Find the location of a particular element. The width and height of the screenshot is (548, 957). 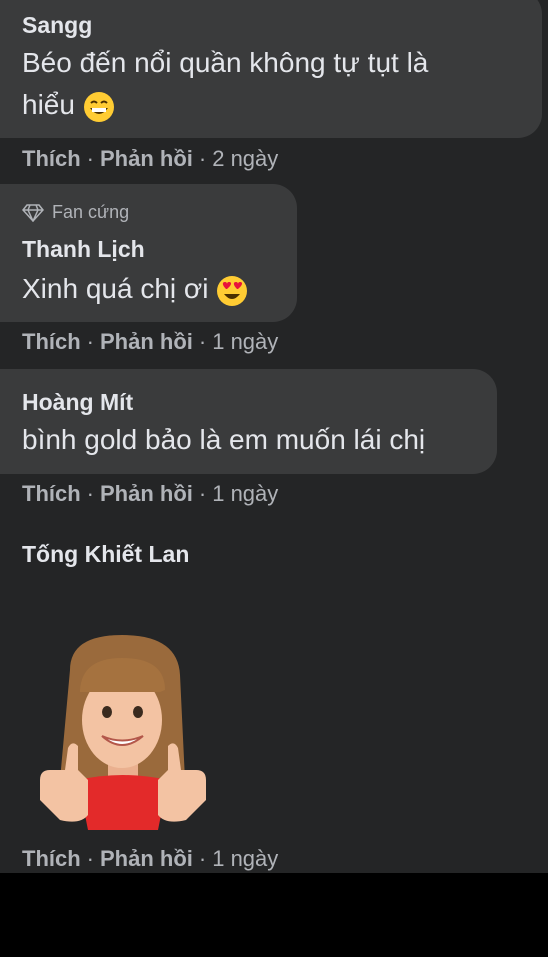

diamond-icon is located at coordinates (33, 212).